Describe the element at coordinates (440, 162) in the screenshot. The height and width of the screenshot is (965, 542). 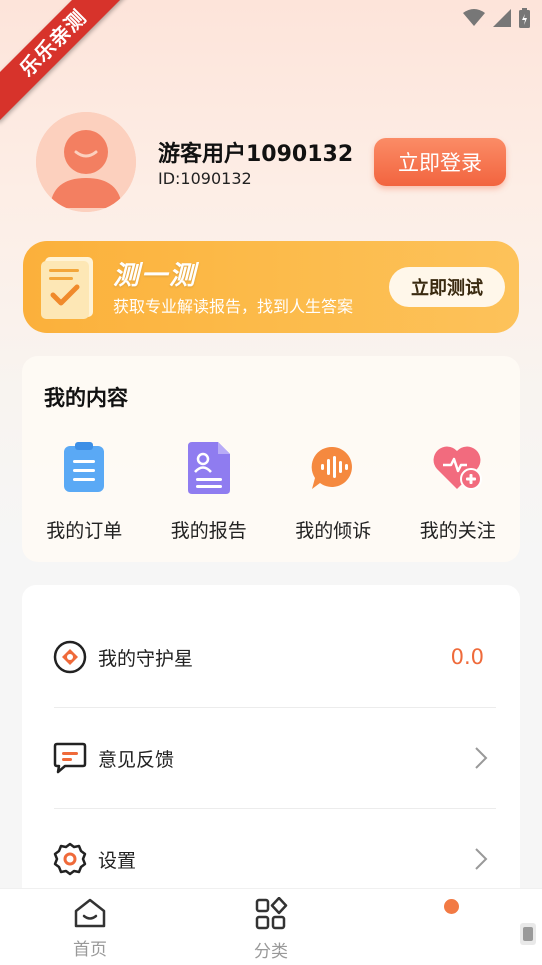
I see `login-button: 立即登录` at that location.